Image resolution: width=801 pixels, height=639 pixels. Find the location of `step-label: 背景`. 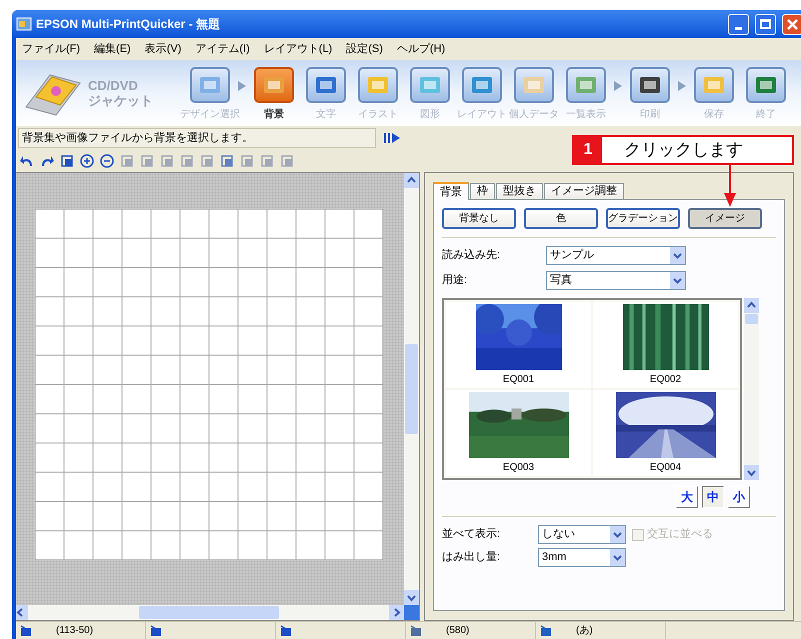

step-label: 背景 is located at coordinates (274, 115).